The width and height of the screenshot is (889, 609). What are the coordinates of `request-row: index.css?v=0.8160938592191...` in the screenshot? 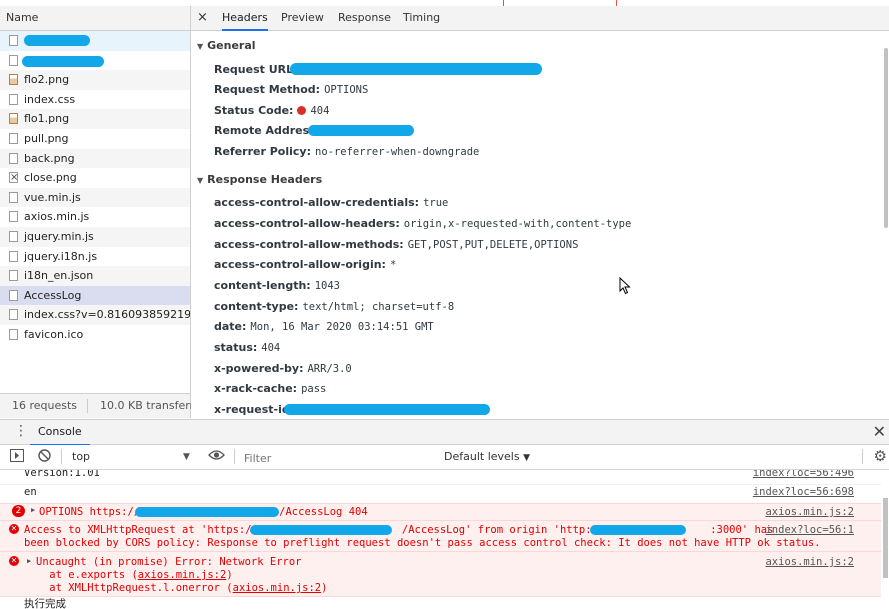 It's located at (95, 315).